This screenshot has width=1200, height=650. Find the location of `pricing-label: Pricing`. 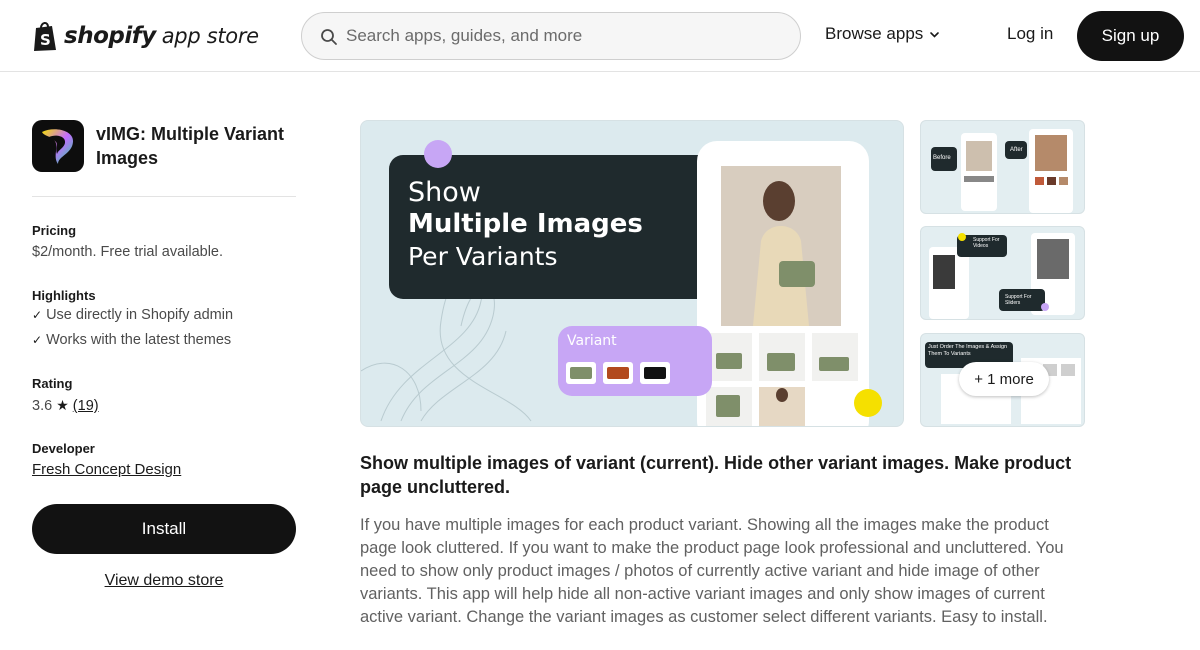

pricing-label: Pricing is located at coordinates (54, 230).